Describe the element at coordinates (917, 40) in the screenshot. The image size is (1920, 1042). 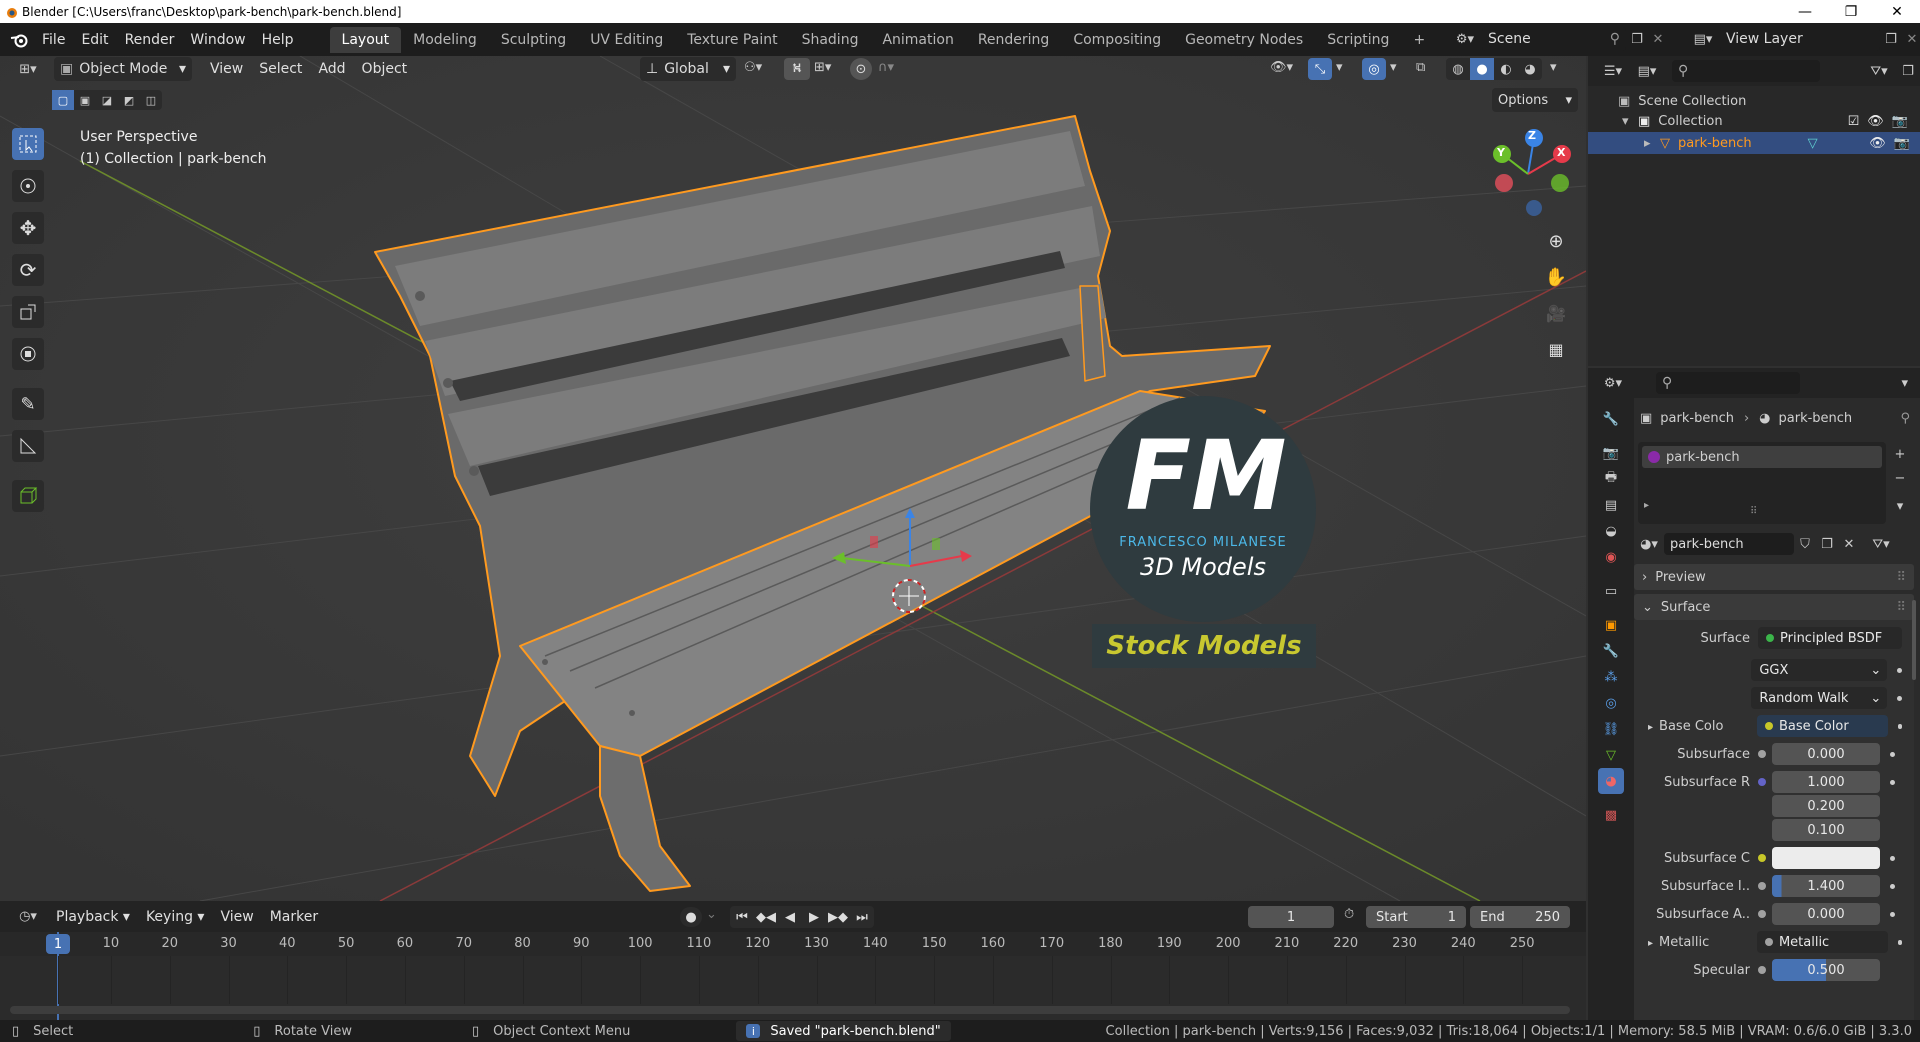
I see `tab-animation: Animation` at that location.